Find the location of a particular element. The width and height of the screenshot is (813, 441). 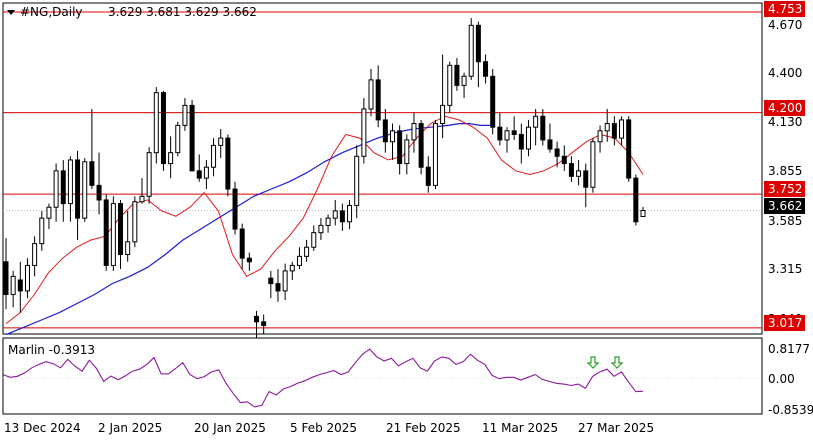

date-tick: 20 Jan 2025 is located at coordinates (230, 428).